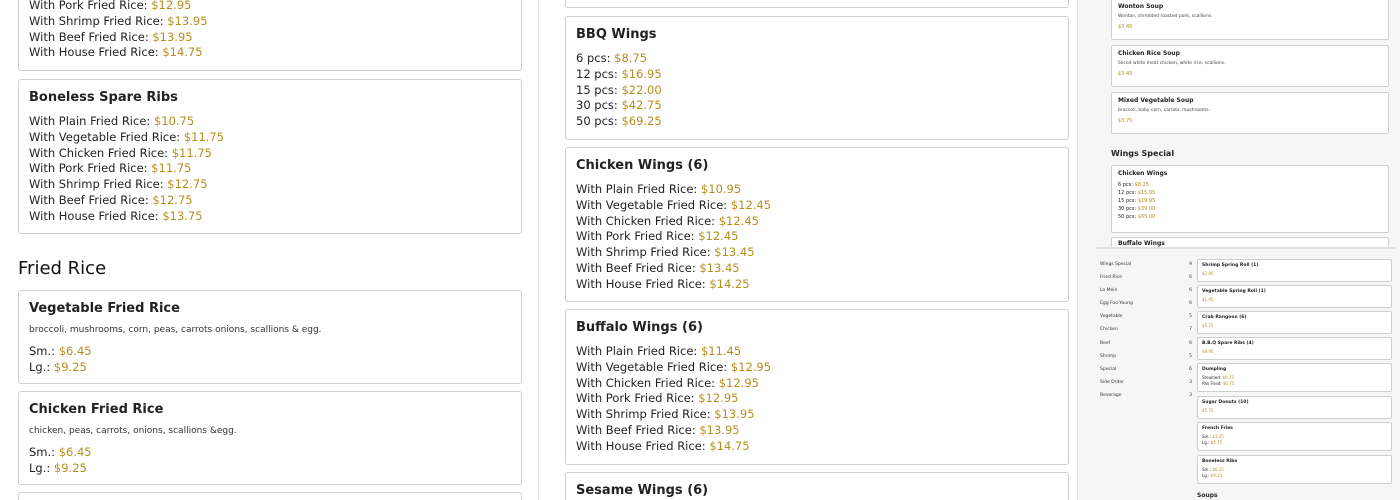  Describe the element at coordinates (1125, 121) in the screenshot. I see `item-price: $3.75` at that location.